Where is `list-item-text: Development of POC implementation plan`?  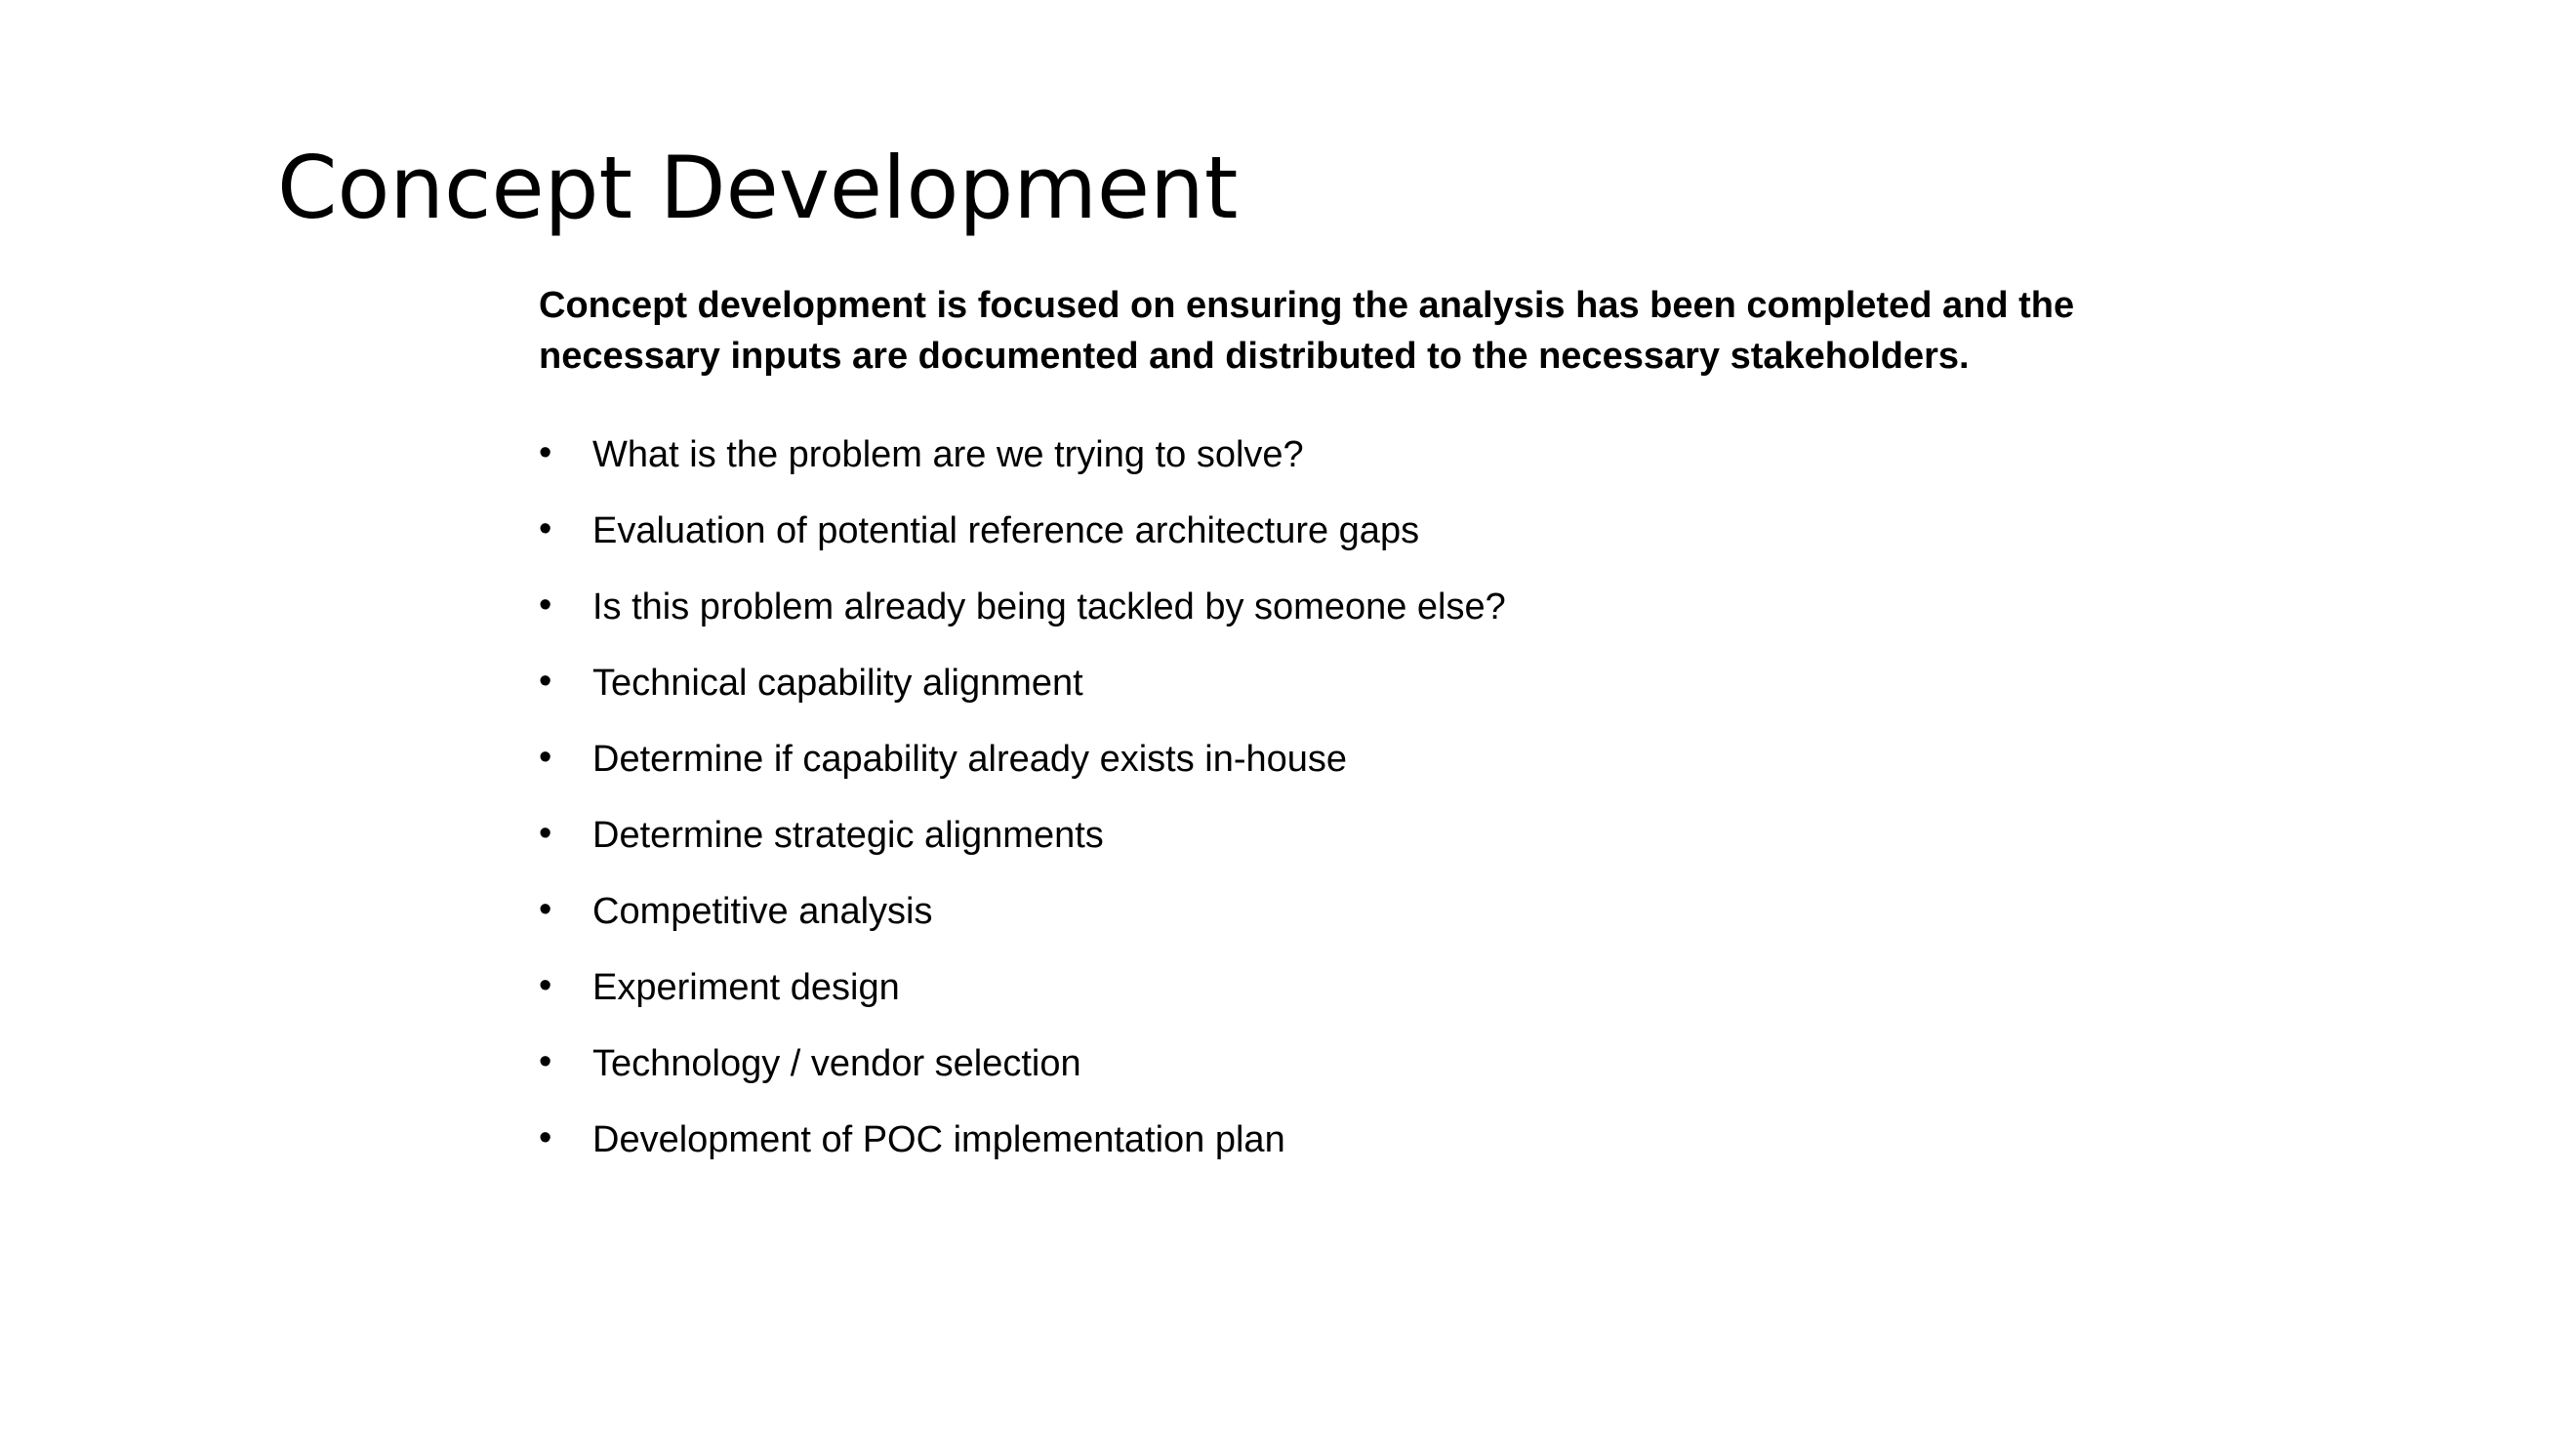 list-item-text: Development of POC implementation plan is located at coordinates (938, 1139).